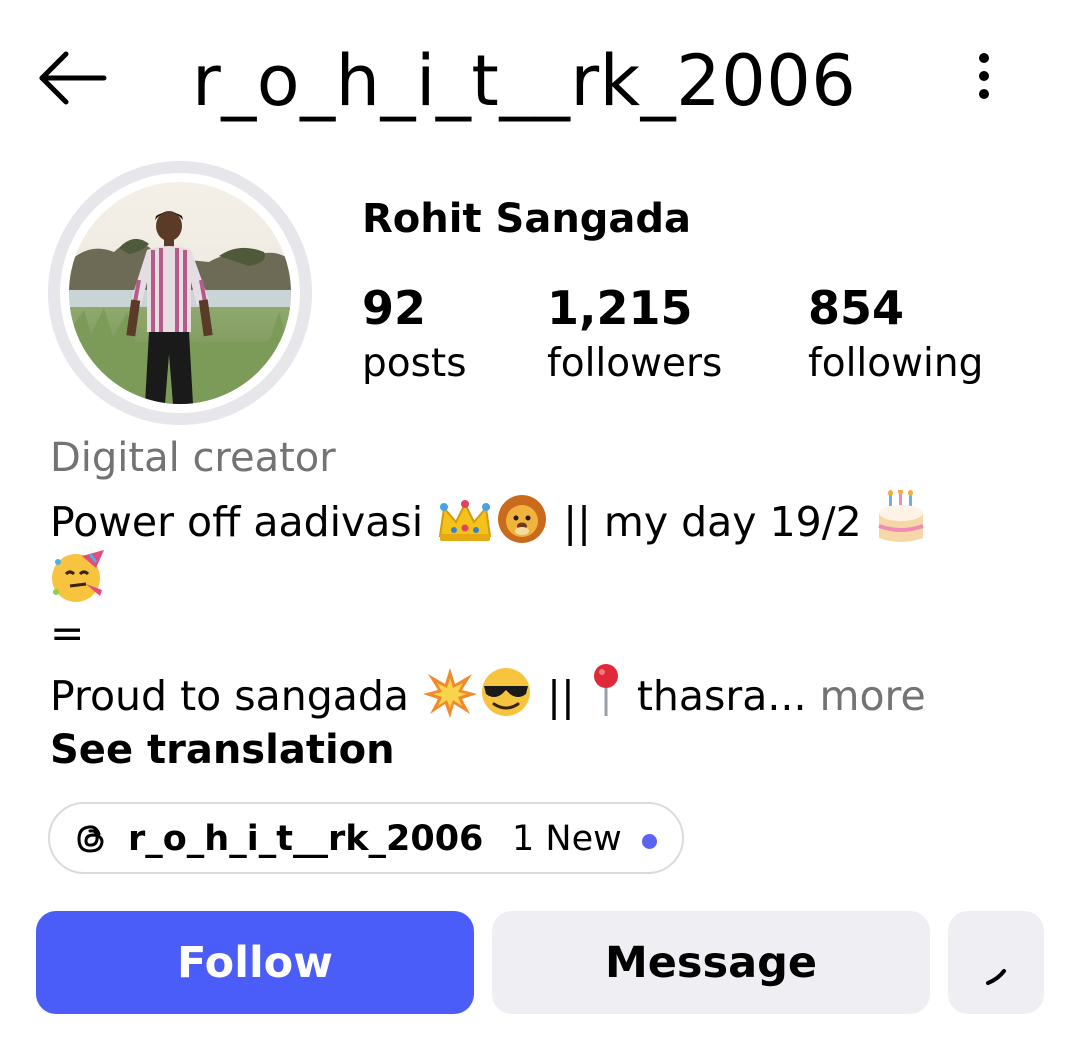 The width and height of the screenshot is (1079, 1064). What do you see at coordinates (450, 693) in the screenshot?
I see `collision-icon` at bounding box center [450, 693].